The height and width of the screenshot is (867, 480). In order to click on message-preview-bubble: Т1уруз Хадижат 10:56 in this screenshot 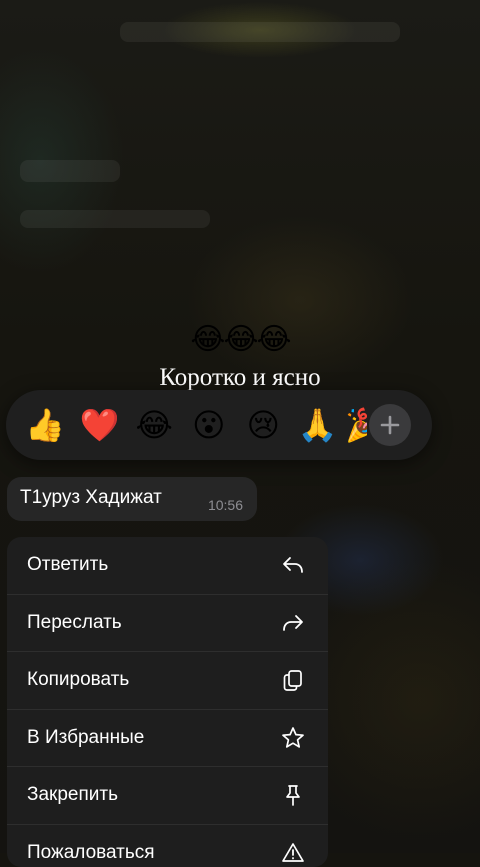, I will do `click(132, 499)`.